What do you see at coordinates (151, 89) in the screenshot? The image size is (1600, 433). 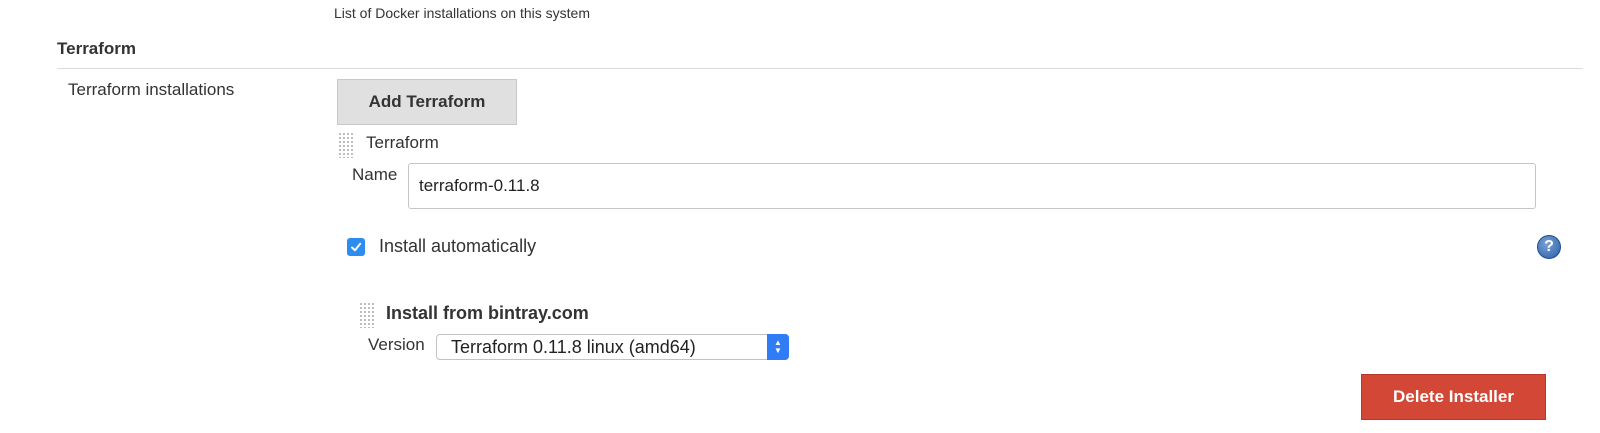 I see `terraform-installations-label: Terraform installations` at bounding box center [151, 89].